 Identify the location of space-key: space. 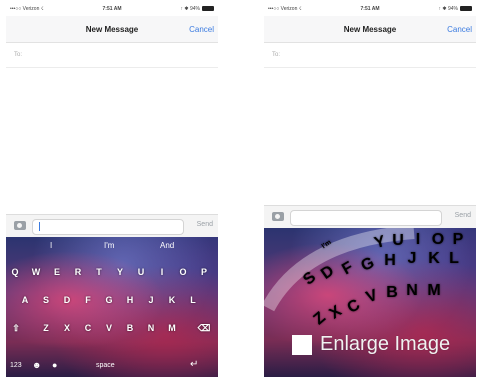
(105, 365).